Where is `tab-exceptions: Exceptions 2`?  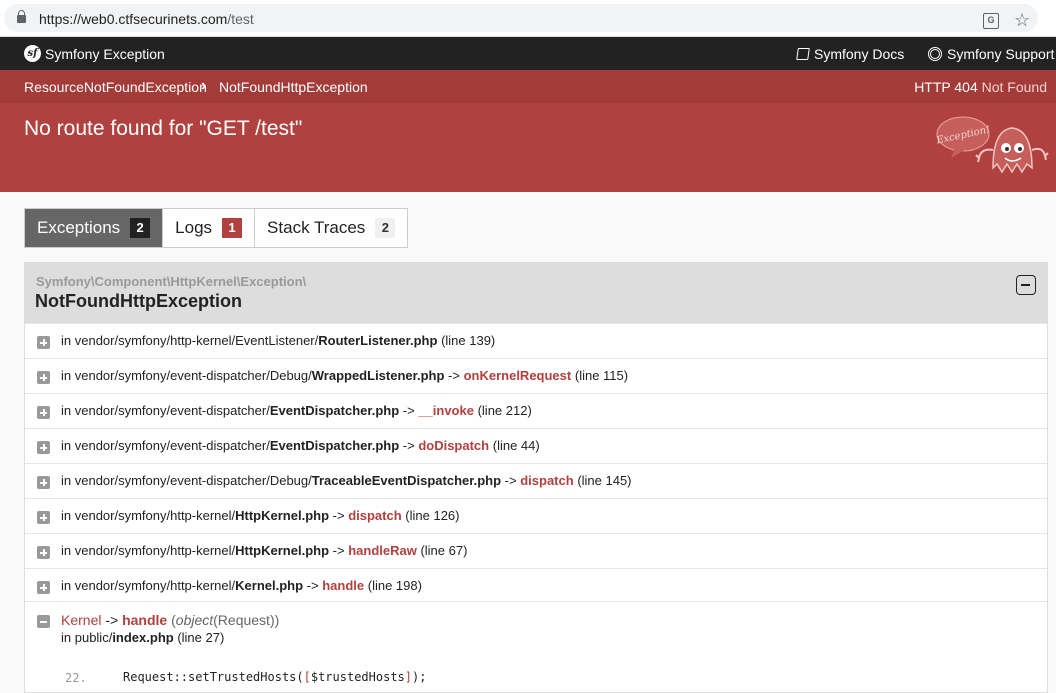 tab-exceptions: Exceptions 2 is located at coordinates (94, 228).